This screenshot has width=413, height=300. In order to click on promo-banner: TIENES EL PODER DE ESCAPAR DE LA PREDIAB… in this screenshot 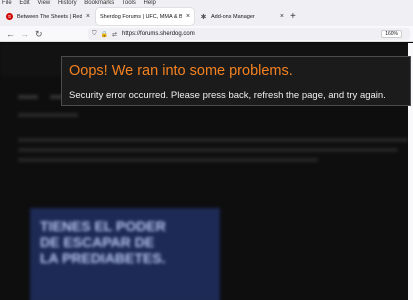, I will do `click(125, 254)`.